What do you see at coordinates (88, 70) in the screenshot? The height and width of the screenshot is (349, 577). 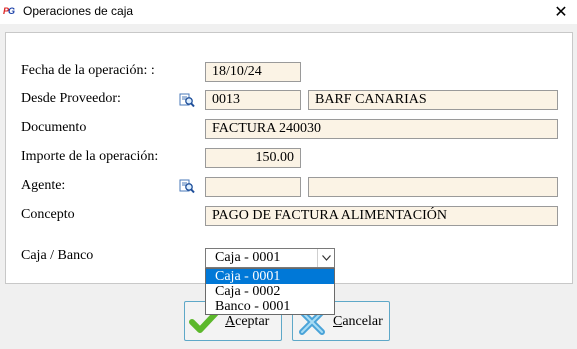 I see `fecha-label: Fecha de la operación: :` at bounding box center [88, 70].